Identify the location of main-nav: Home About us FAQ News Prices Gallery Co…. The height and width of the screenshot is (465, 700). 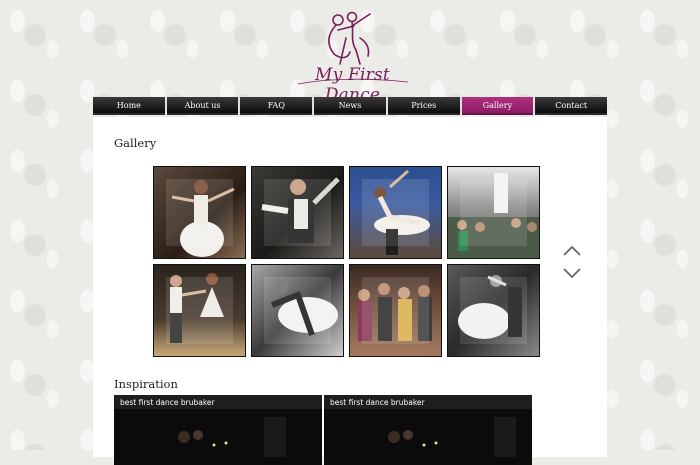
(350, 106).